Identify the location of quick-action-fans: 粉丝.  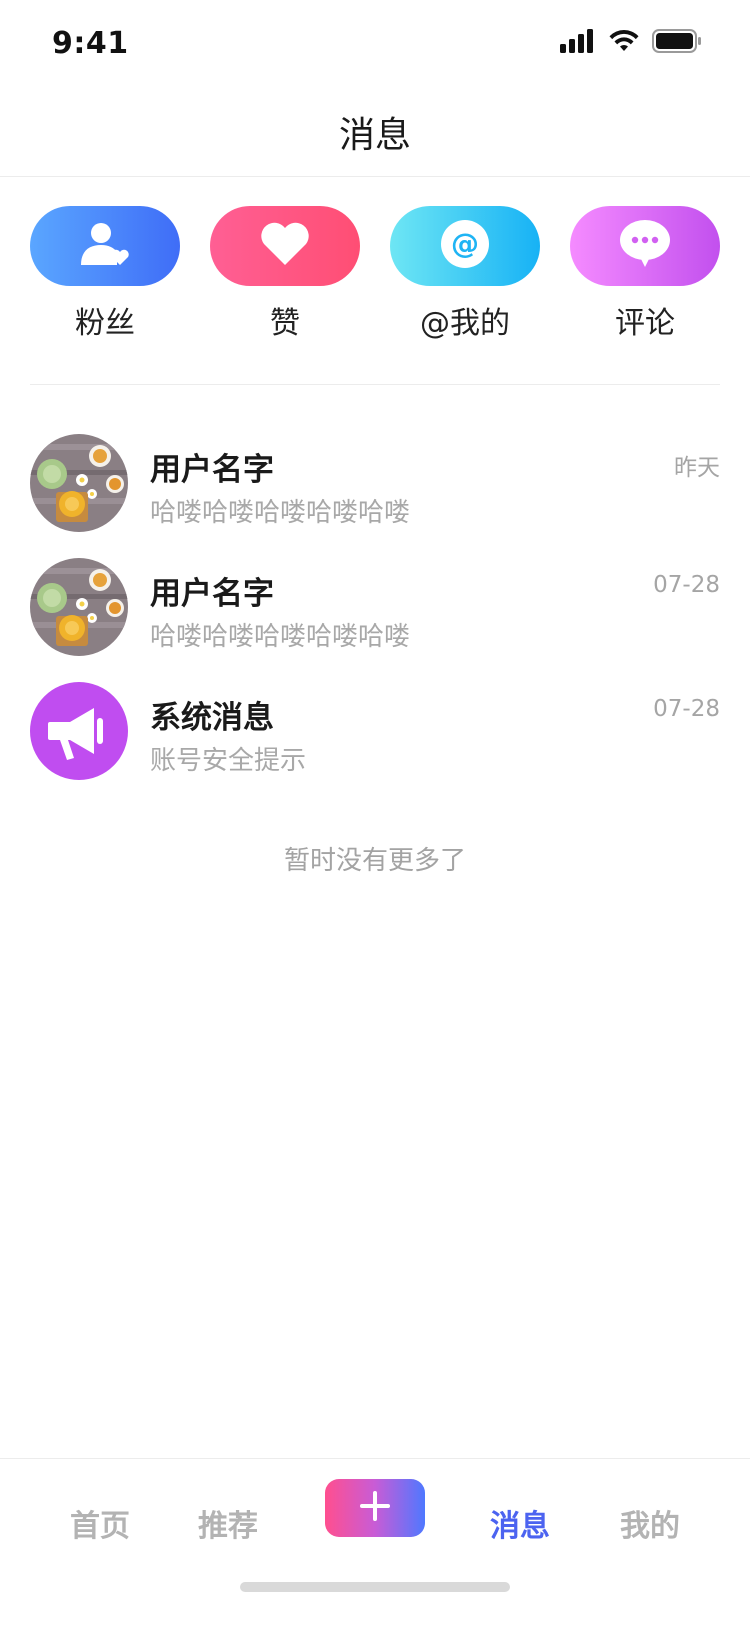
(105, 276).